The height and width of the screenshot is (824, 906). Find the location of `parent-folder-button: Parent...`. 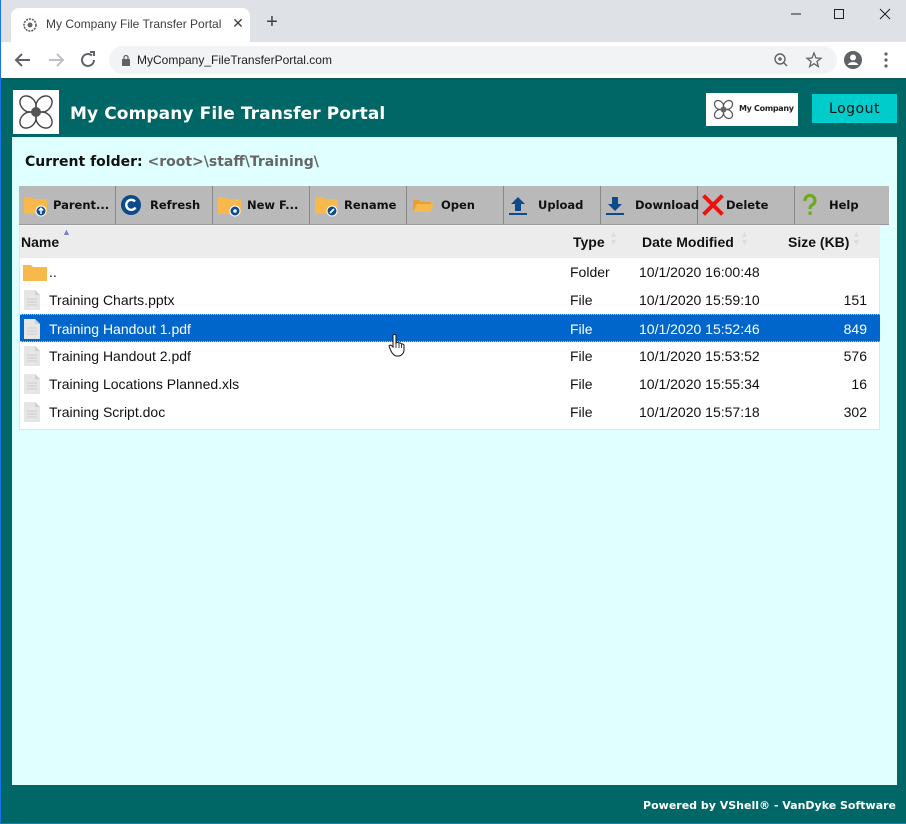

parent-folder-button: Parent... is located at coordinates (67, 205).